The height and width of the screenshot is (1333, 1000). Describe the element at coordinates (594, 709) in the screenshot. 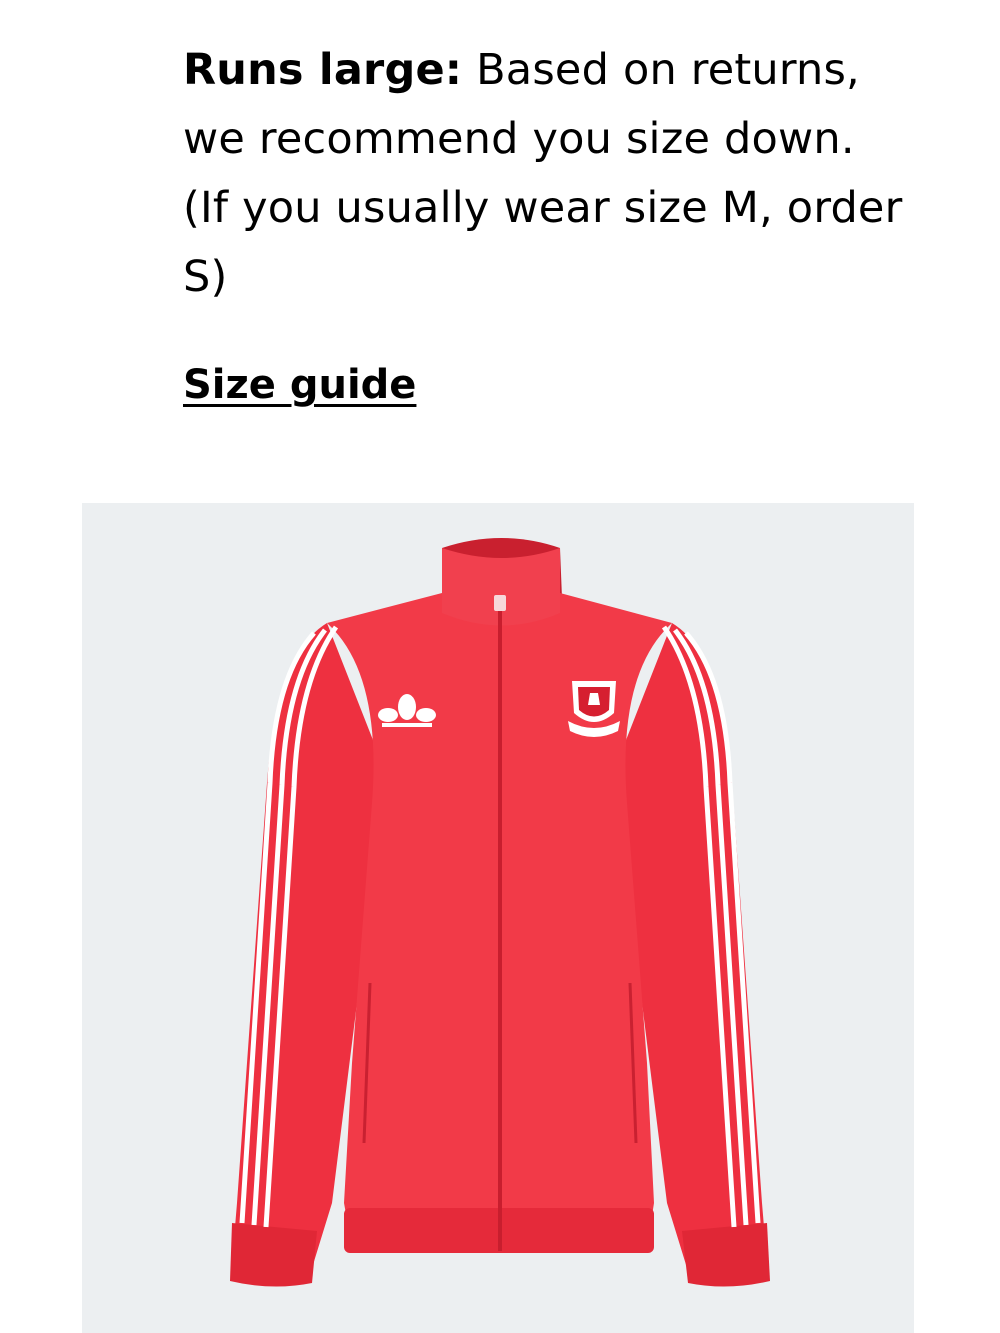

I see `club-crest-logo` at that location.